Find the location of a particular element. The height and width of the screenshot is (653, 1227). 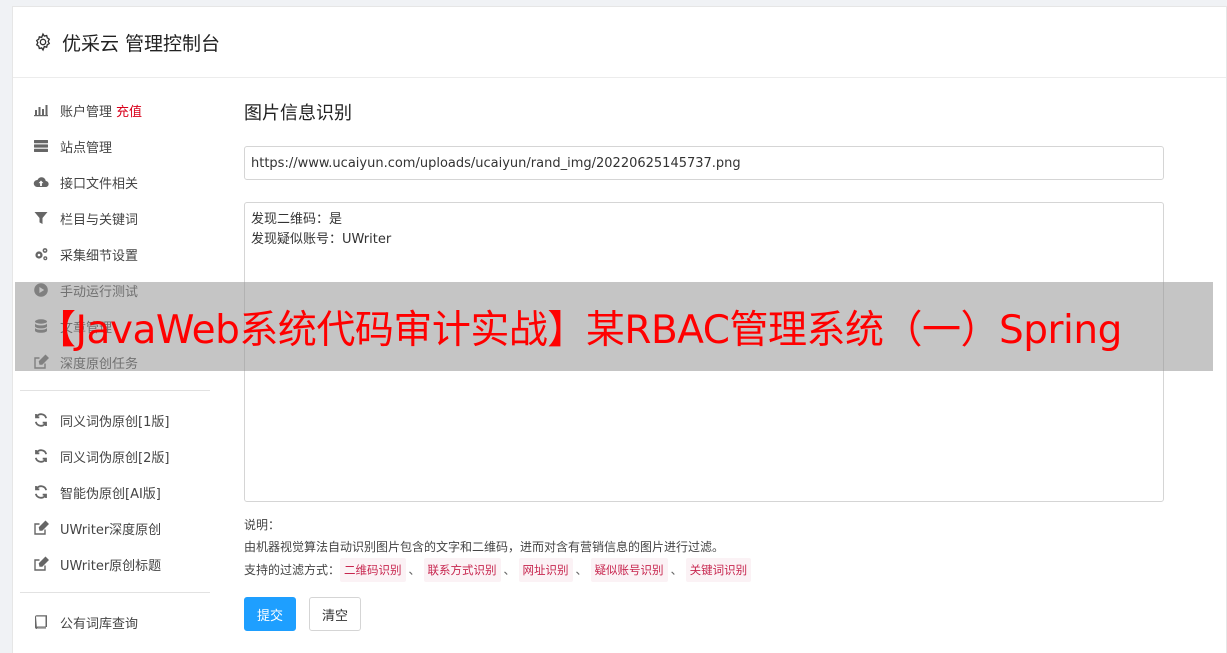

filter-tag: 关键词识别 is located at coordinates (718, 570).